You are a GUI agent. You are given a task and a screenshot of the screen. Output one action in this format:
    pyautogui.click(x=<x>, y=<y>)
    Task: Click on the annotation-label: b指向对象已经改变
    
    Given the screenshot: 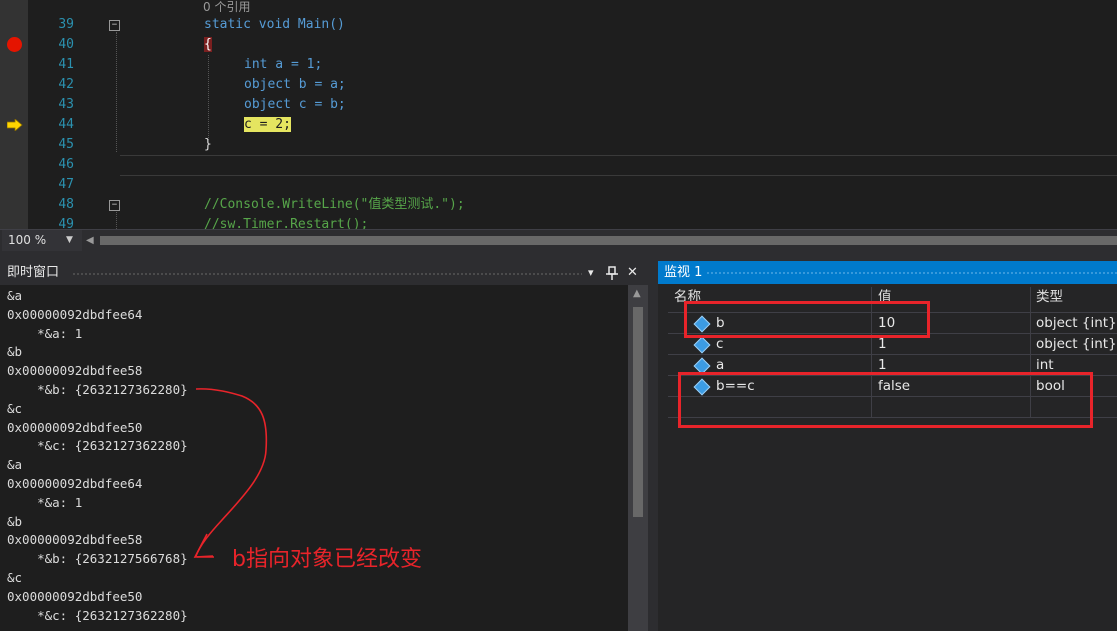 What is the action you would take?
    pyautogui.click(x=327, y=559)
    